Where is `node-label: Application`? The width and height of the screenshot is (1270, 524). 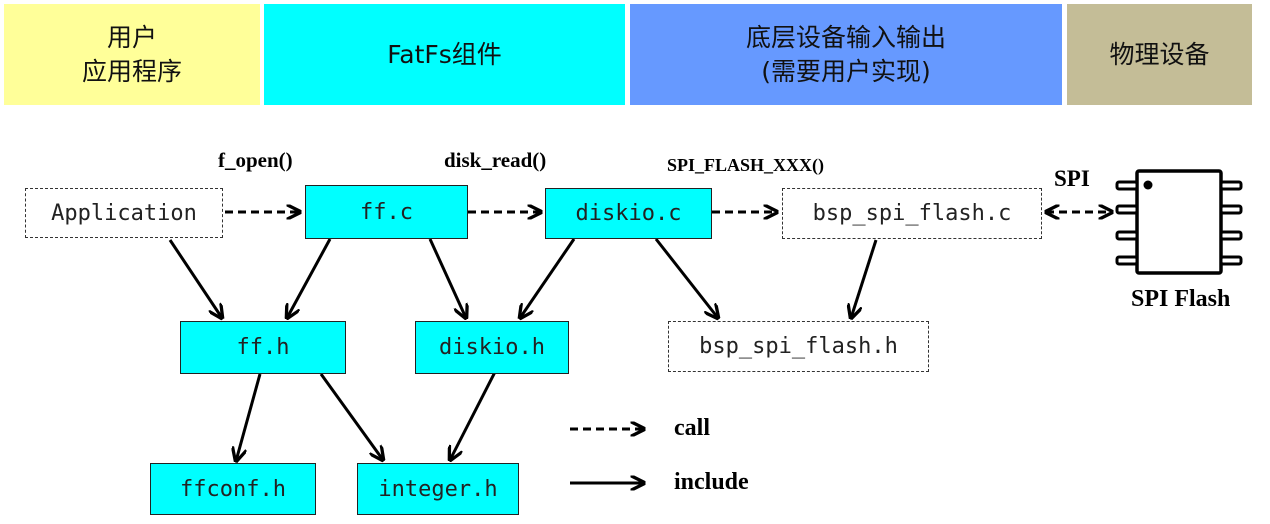
node-label: Application is located at coordinates (124, 213).